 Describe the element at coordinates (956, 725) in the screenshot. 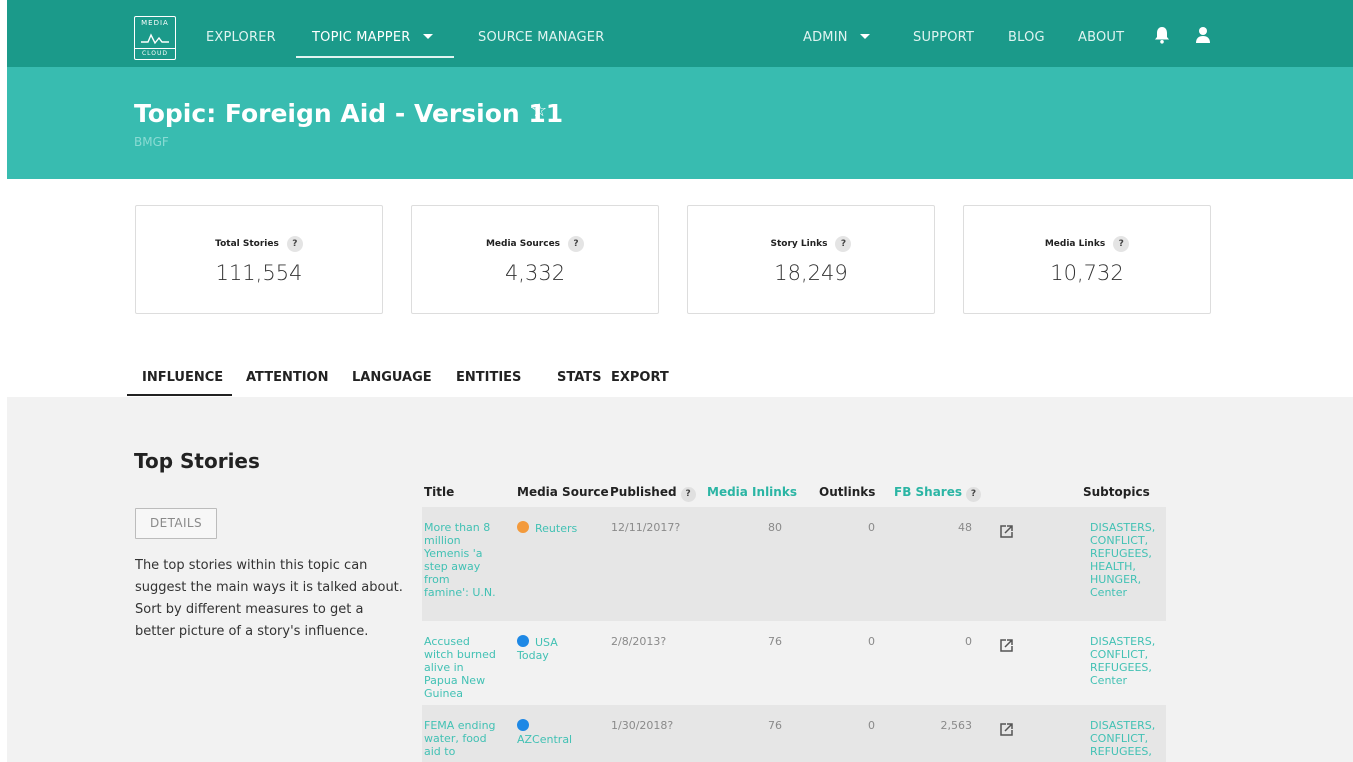

I see `fb-shares-value: 2,563` at that location.